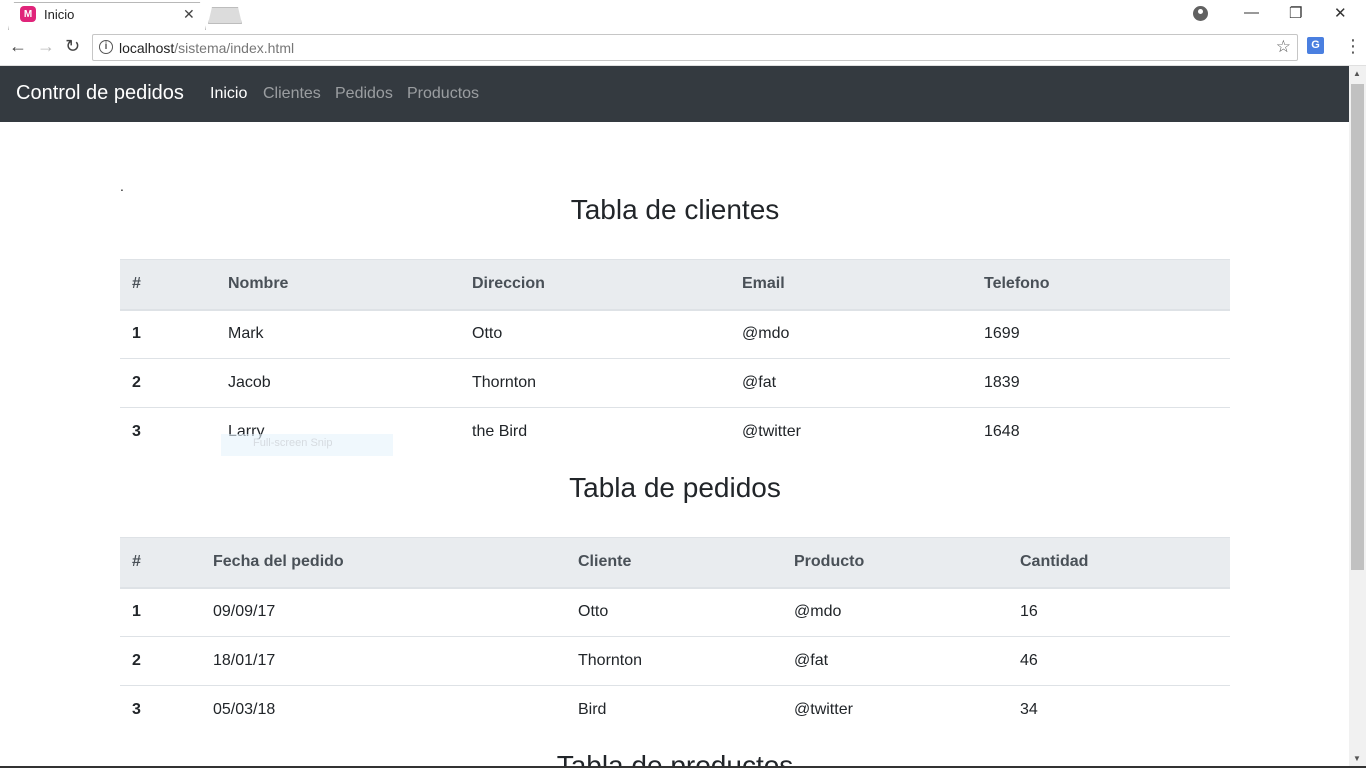  Describe the element at coordinates (1119, 563) in the screenshot. I see `column-header: Cantidad` at that location.